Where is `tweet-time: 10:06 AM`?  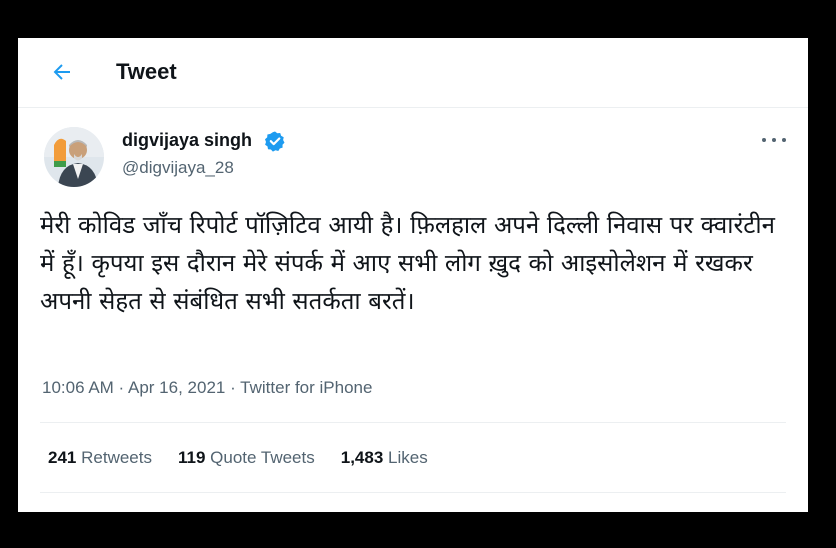 tweet-time: 10:06 AM is located at coordinates (78, 387).